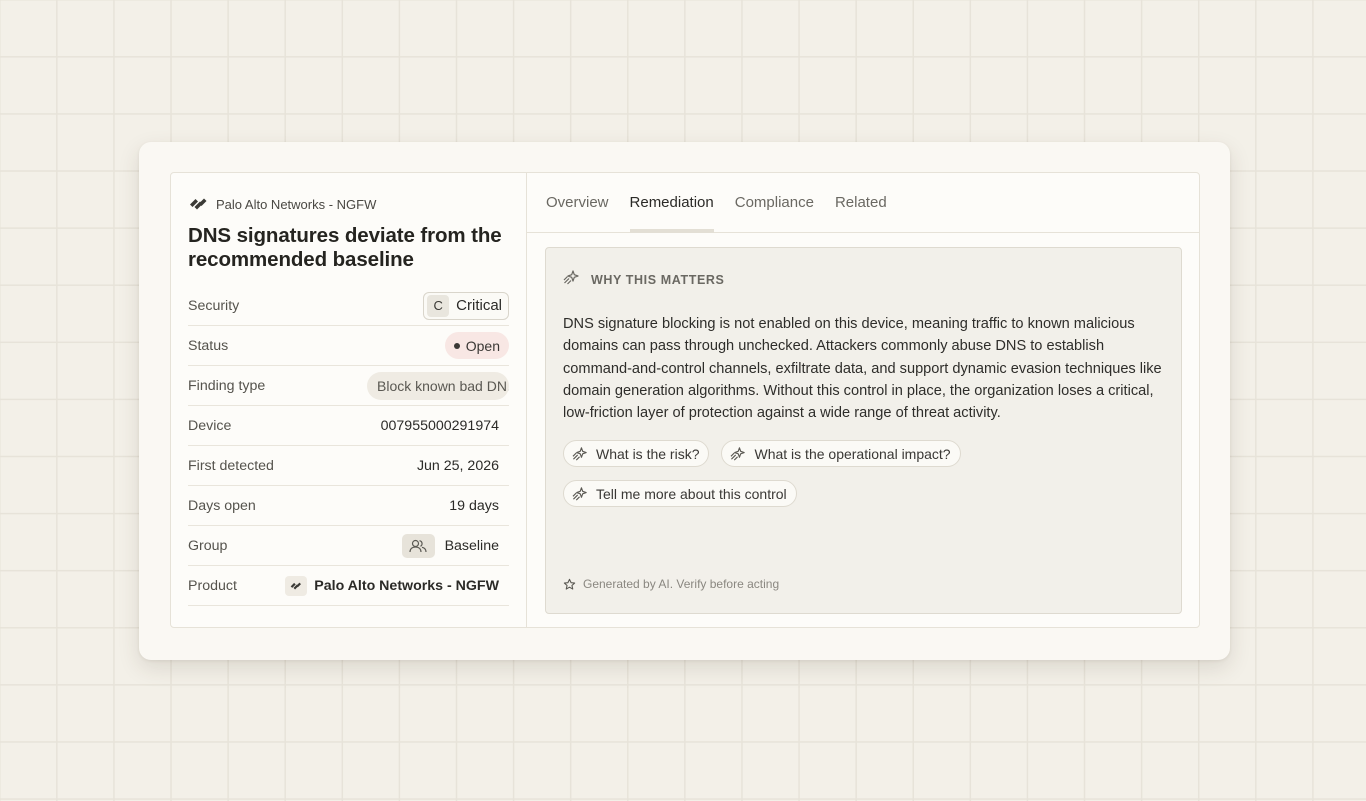 The width and height of the screenshot is (1366, 801). Describe the element at coordinates (406, 585) in the screenshot. I see `product-name: Palo Alto Networks - NGFW` at that location.